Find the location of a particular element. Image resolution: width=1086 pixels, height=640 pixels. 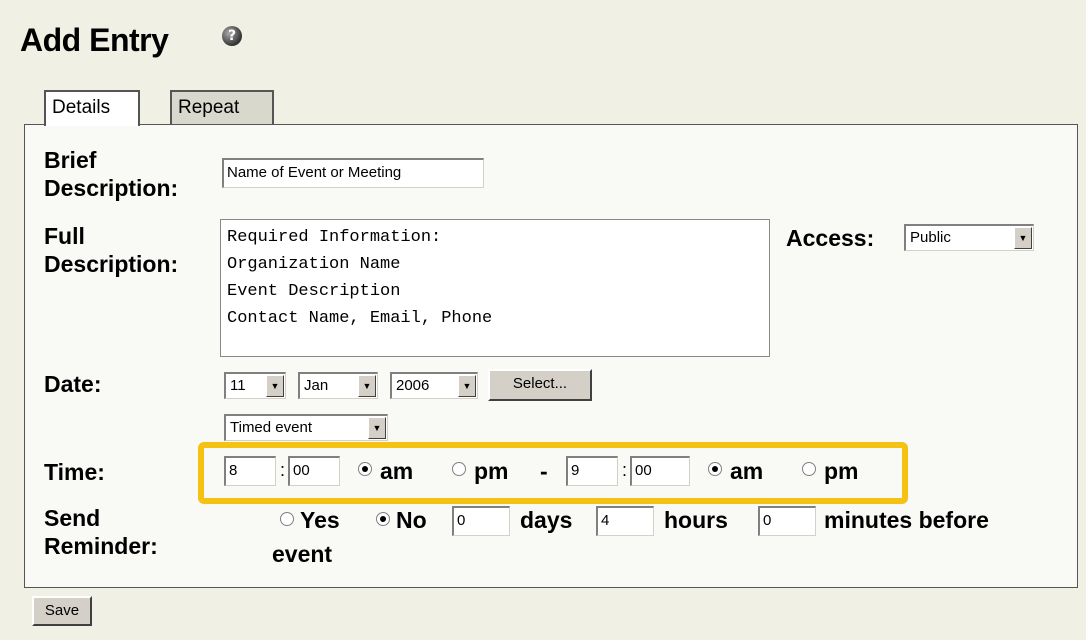

year-select: 2006 ▼ is located at coordinates (434, 385).